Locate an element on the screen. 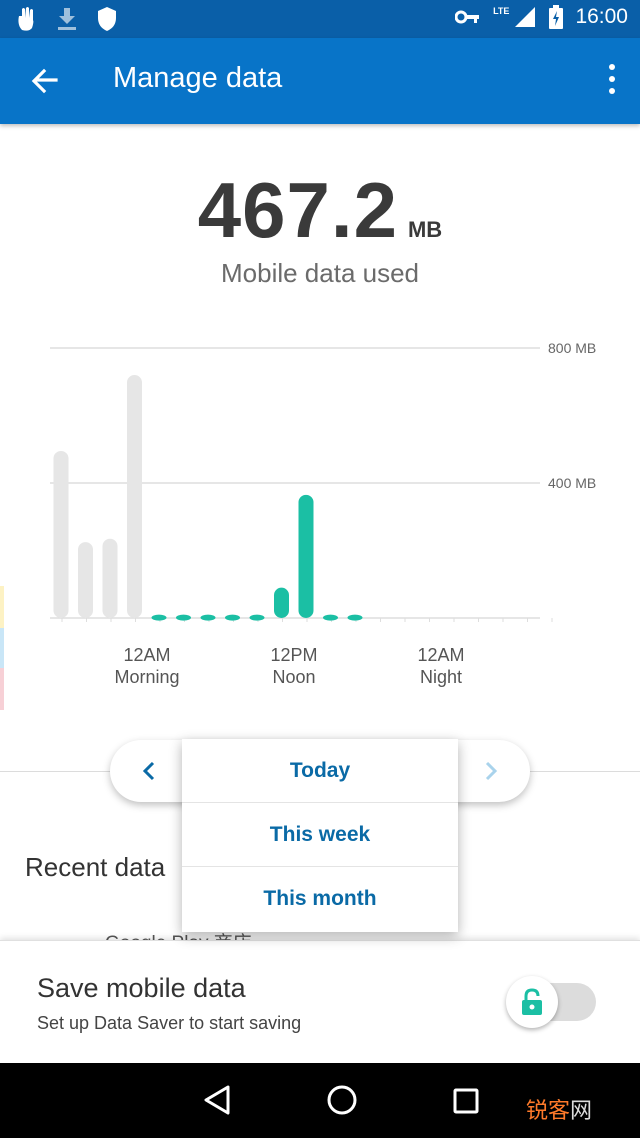 This screenshot has height=1138, width=640. save-data-subtitle: Set up Data Saver to start saving is located at coordinates (169, 1023).